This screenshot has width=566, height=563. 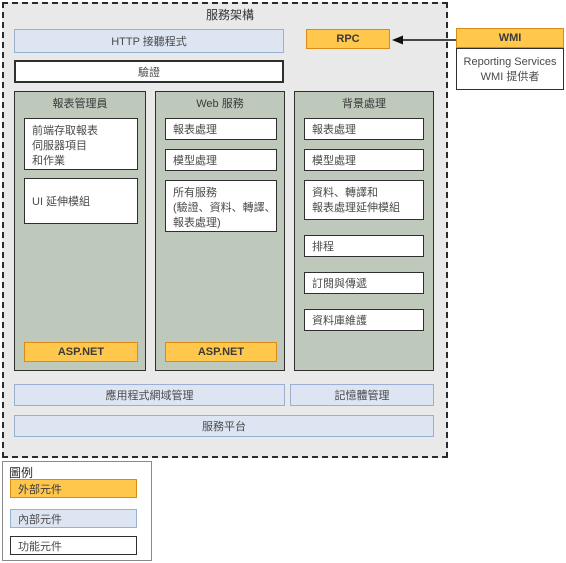 I want to click on column-title-report-manager: 報表管理員, so click(x=80, y=104).